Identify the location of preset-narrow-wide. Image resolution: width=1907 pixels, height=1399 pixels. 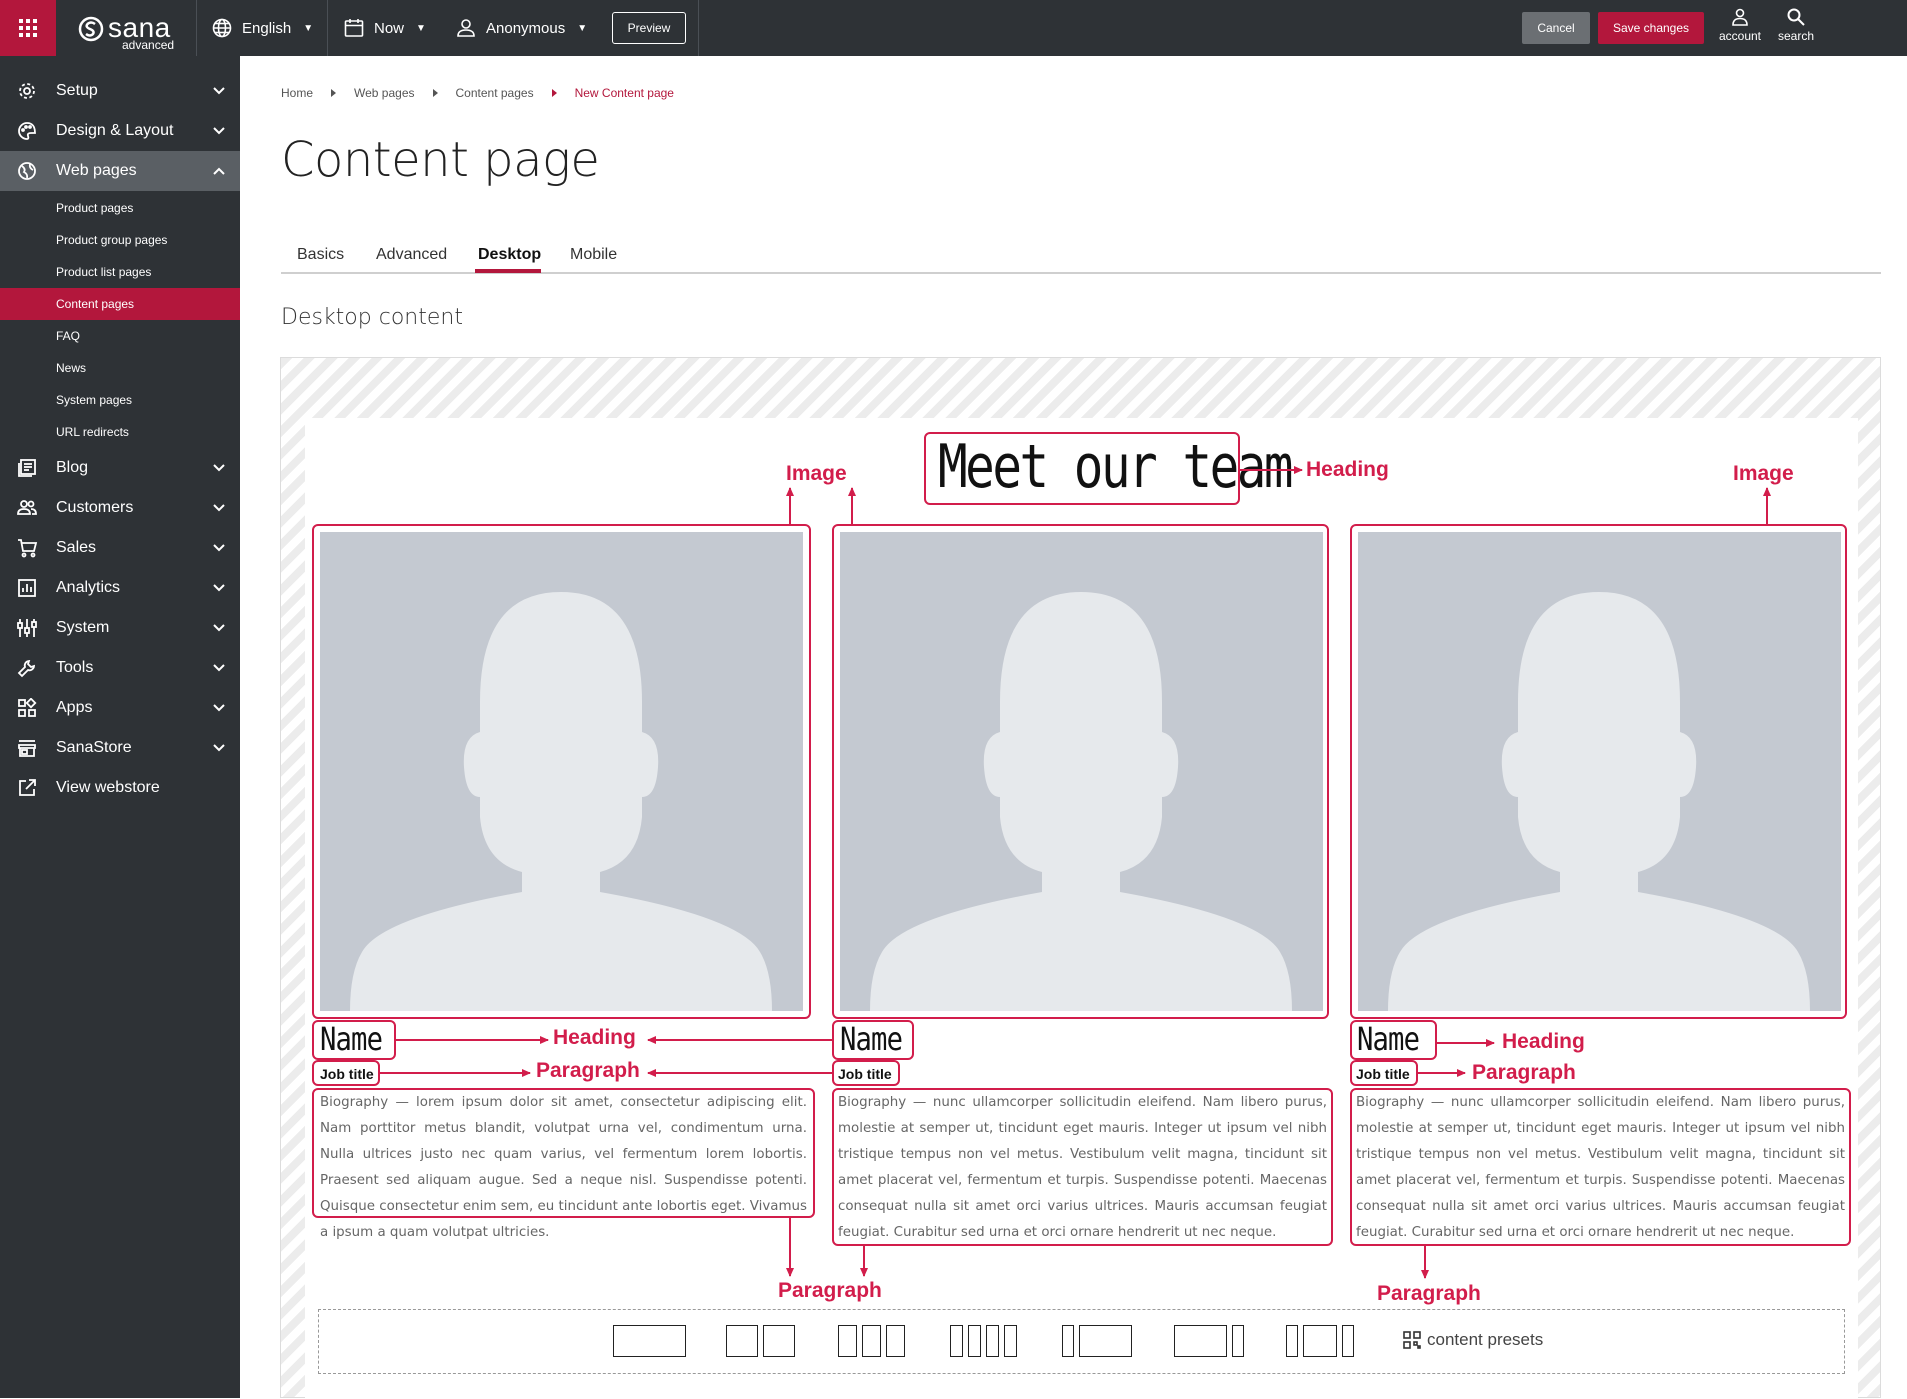
(1097, 1341).